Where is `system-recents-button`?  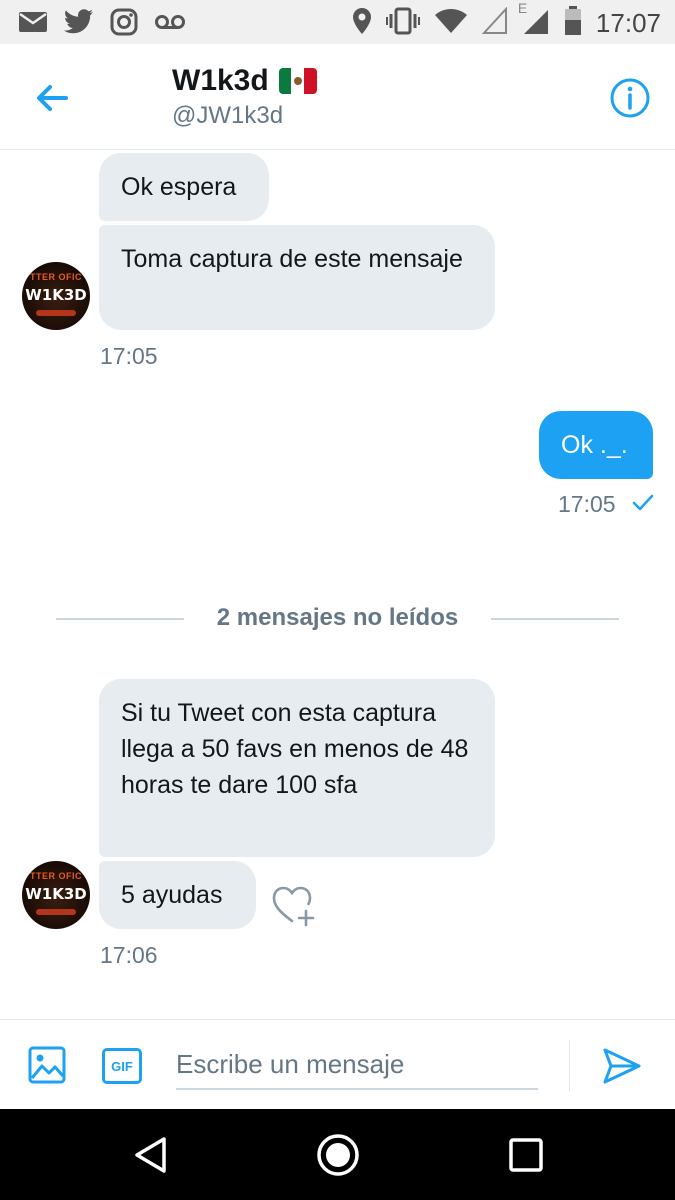 system-recents-button is located at coordinates (526, 1157).